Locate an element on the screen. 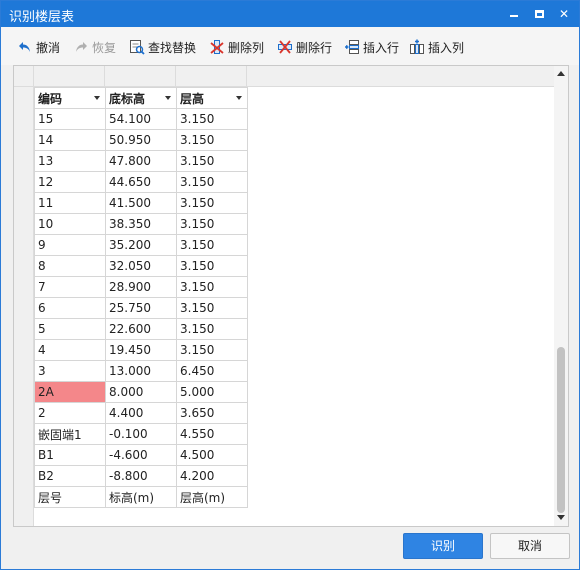 The width and height of the screenshot is (580, 570). table-cell: 13.000 is located at coordinates (141, 371).